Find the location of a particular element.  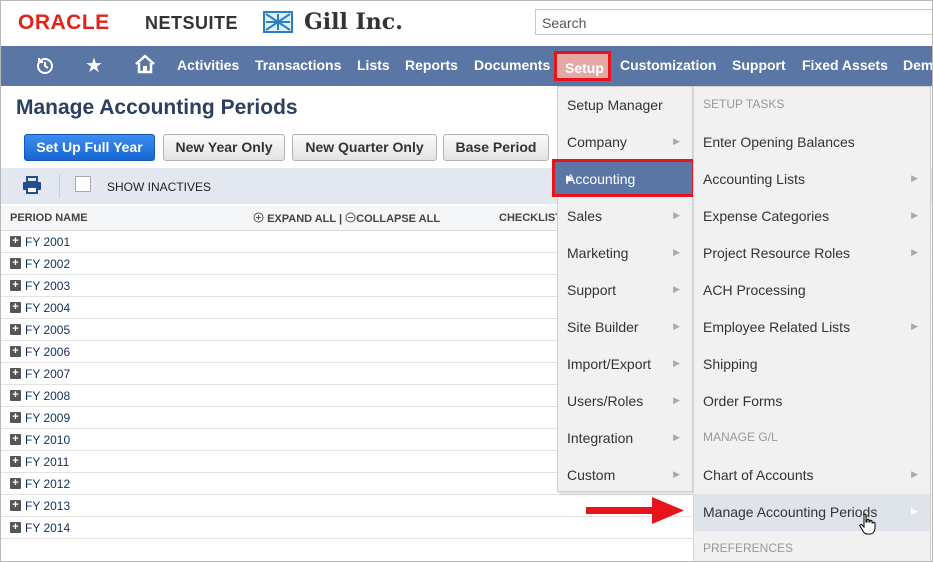

menu-item-marketing: Marketing ▶ is located at coordinates (625, 253).